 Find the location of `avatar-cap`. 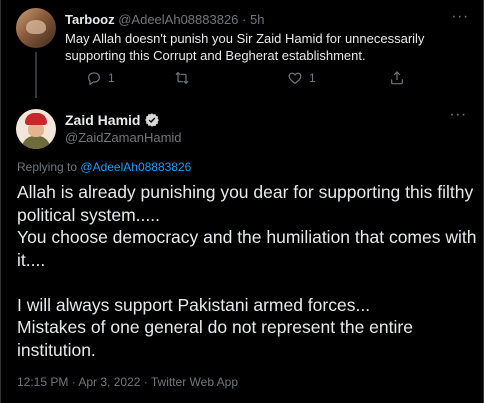

avatar-cap is located at coordinates (36, 119).